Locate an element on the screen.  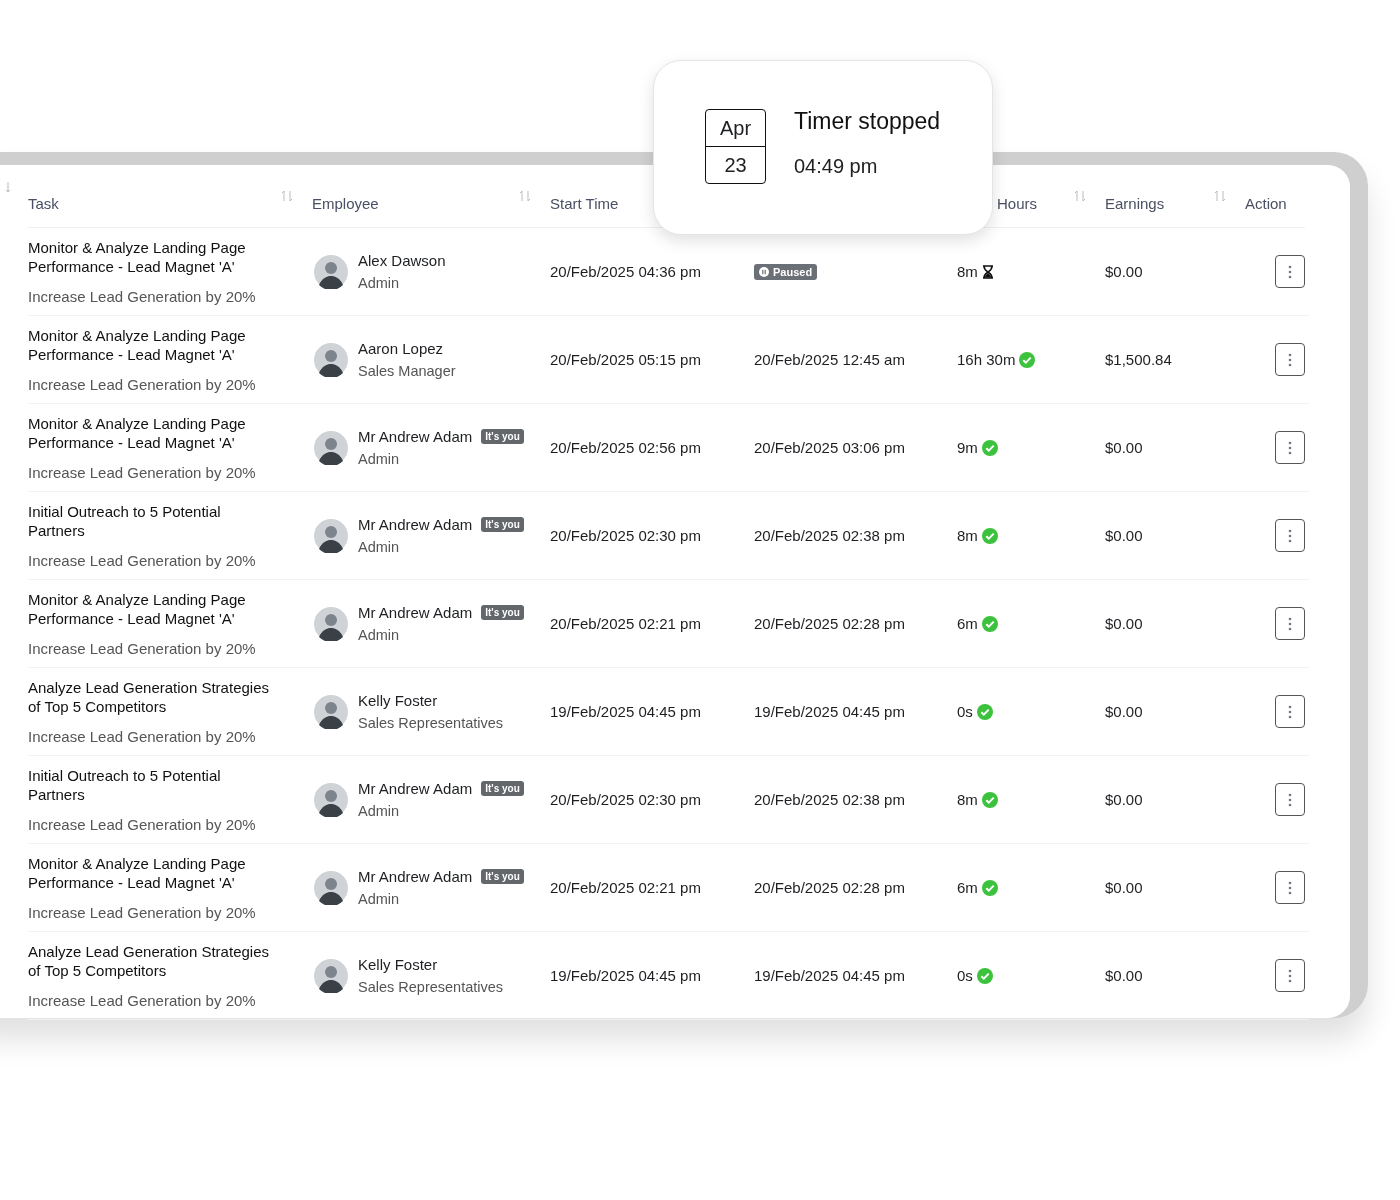
start-time: 20/Feb/2025 04:36 pm is located at coordinates (625, 271).